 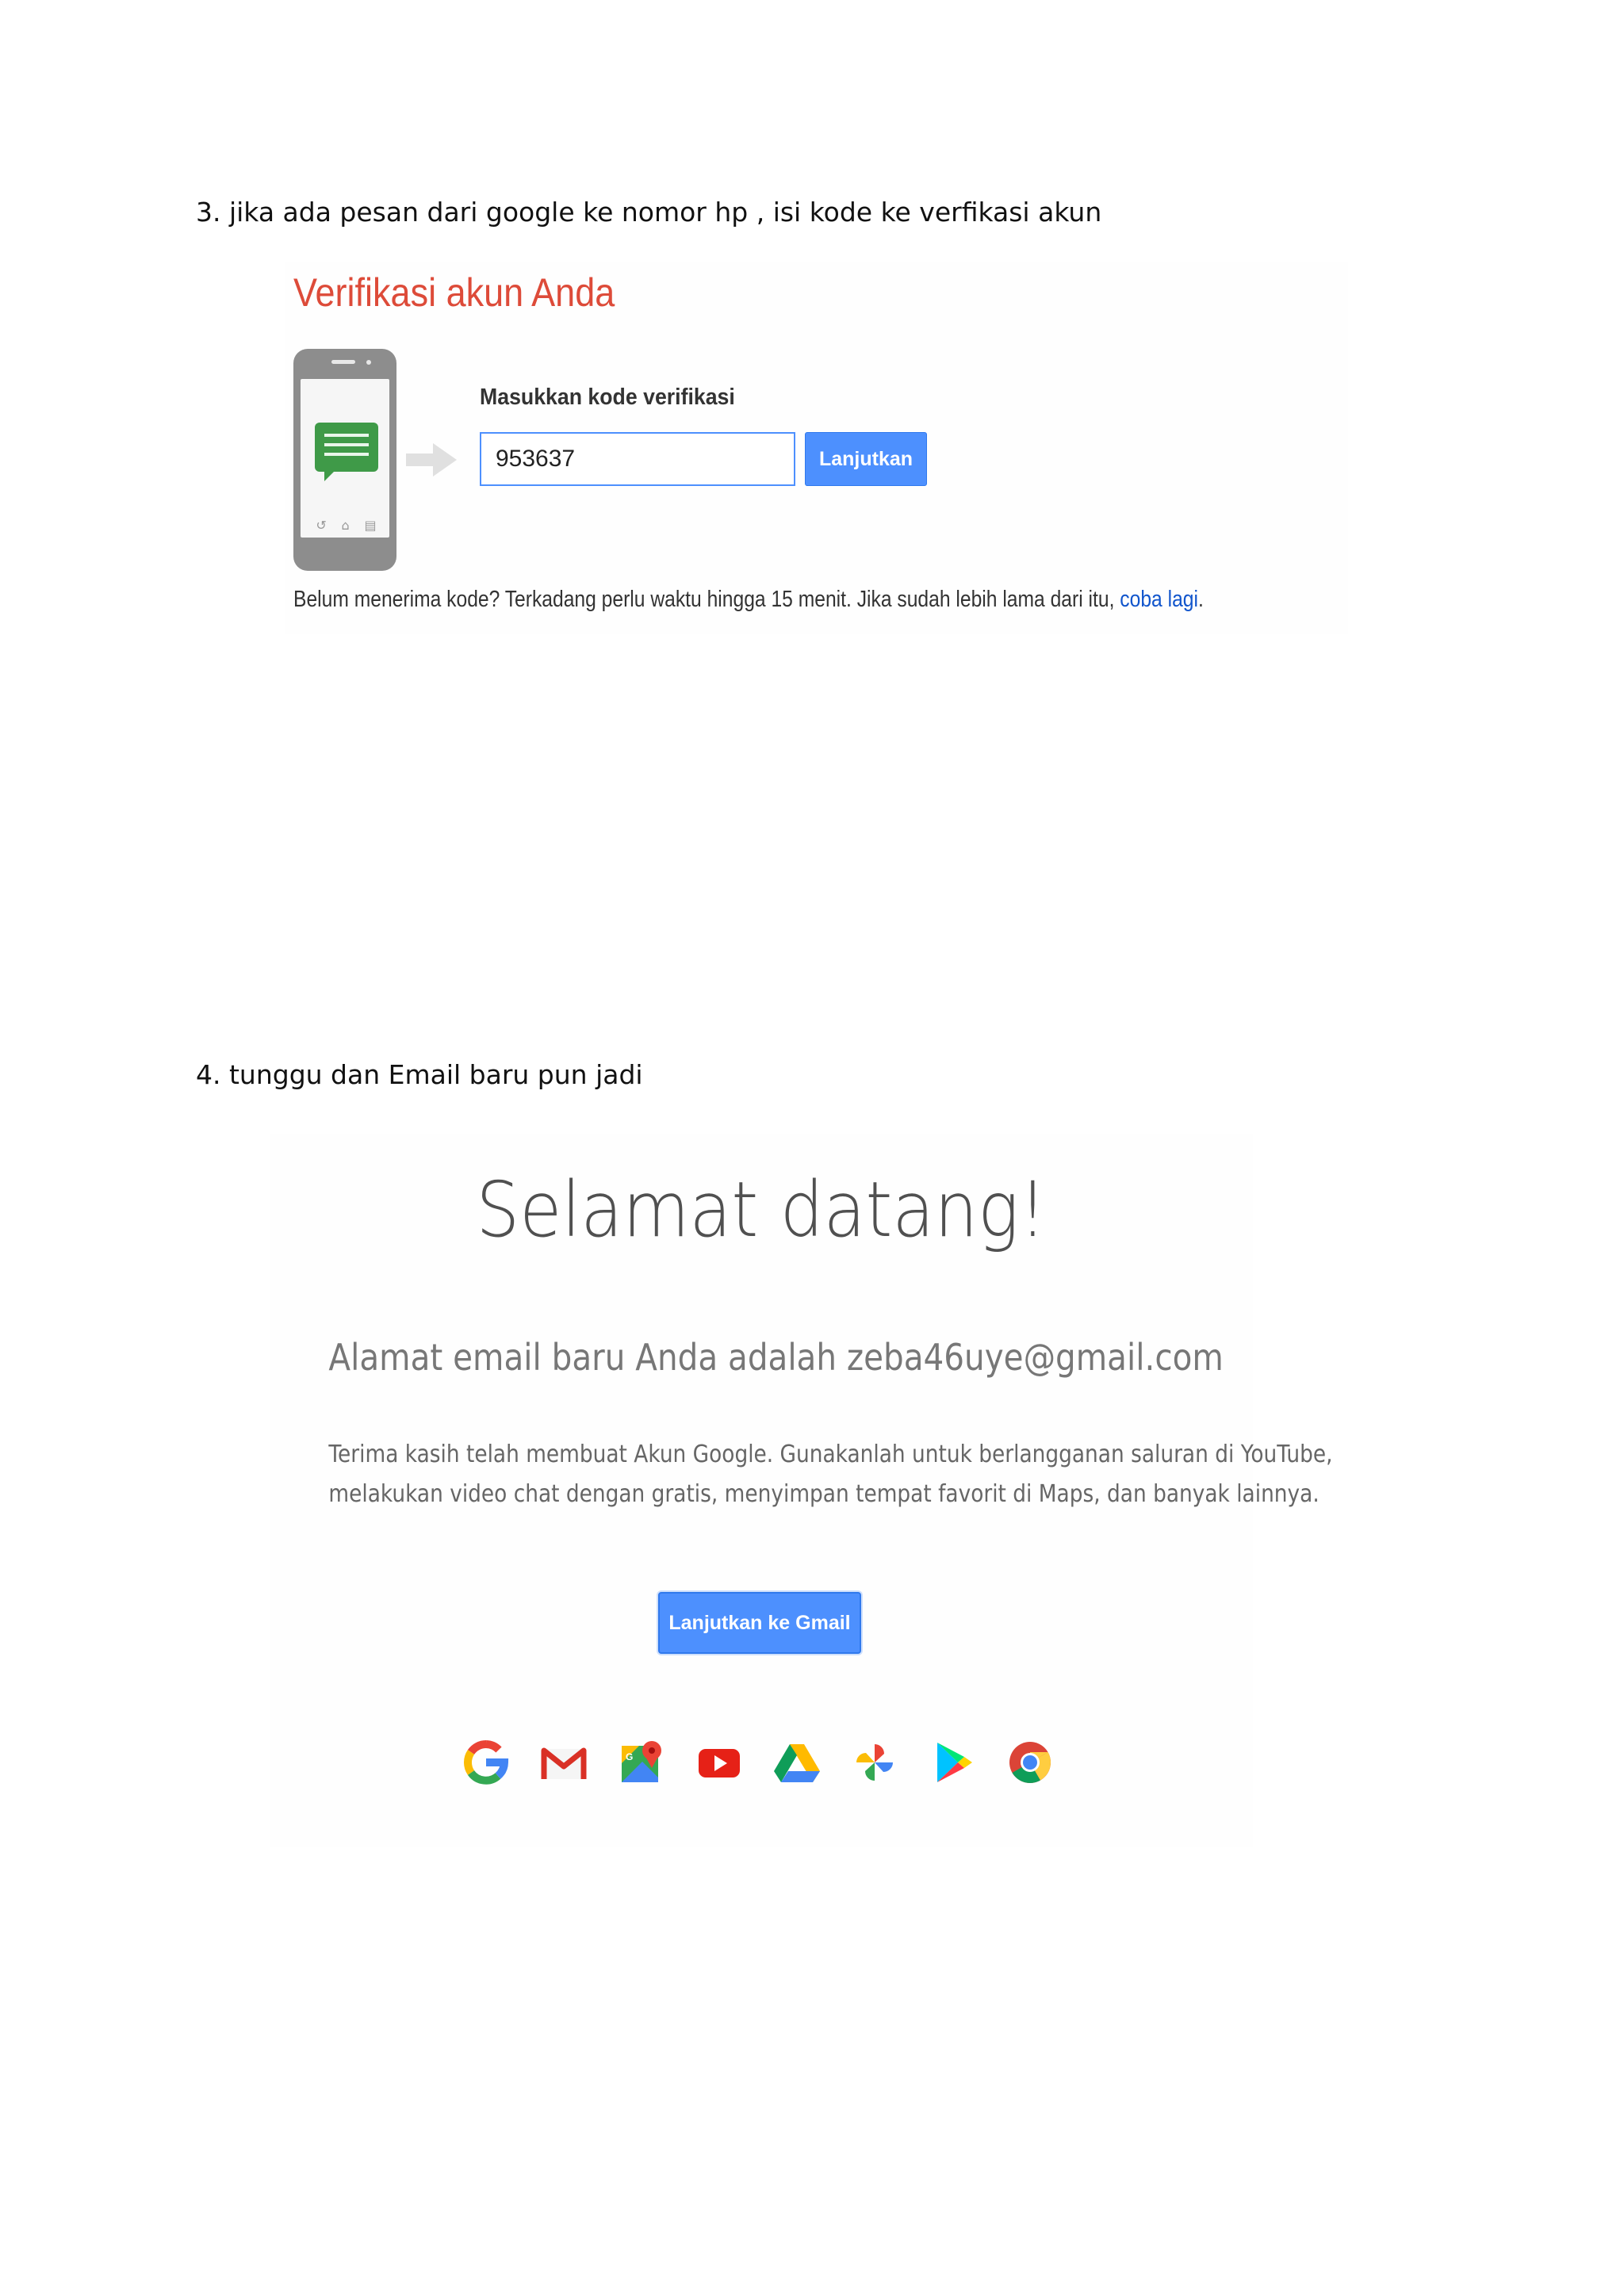 I want to click on chrome-icon, so click(x=1030, y=1763).